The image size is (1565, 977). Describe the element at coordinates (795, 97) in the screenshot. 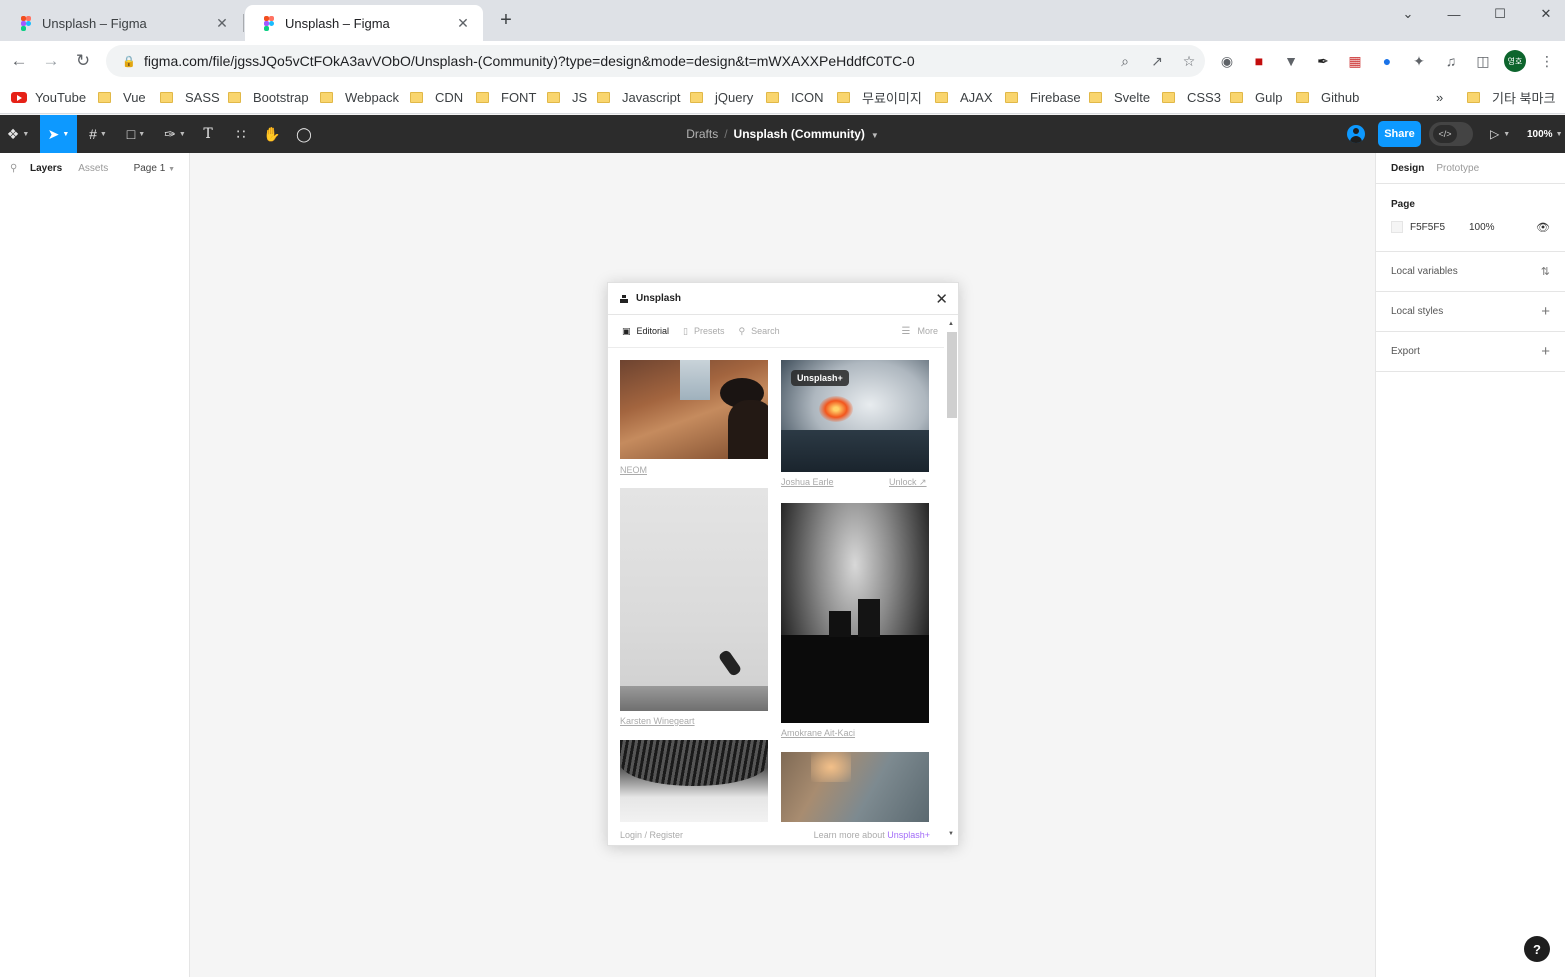

I see `bookmark-folder: ICON` at that location.